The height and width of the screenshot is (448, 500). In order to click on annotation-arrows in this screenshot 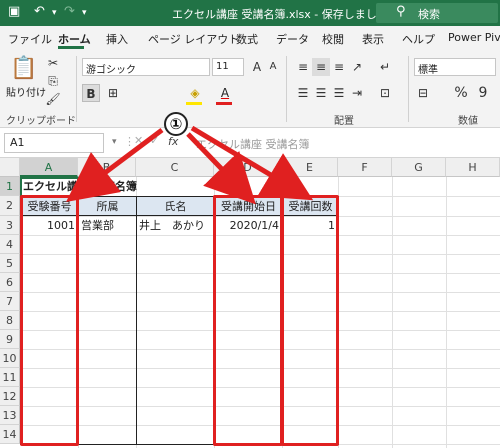, I will do `click(190, 165)`.